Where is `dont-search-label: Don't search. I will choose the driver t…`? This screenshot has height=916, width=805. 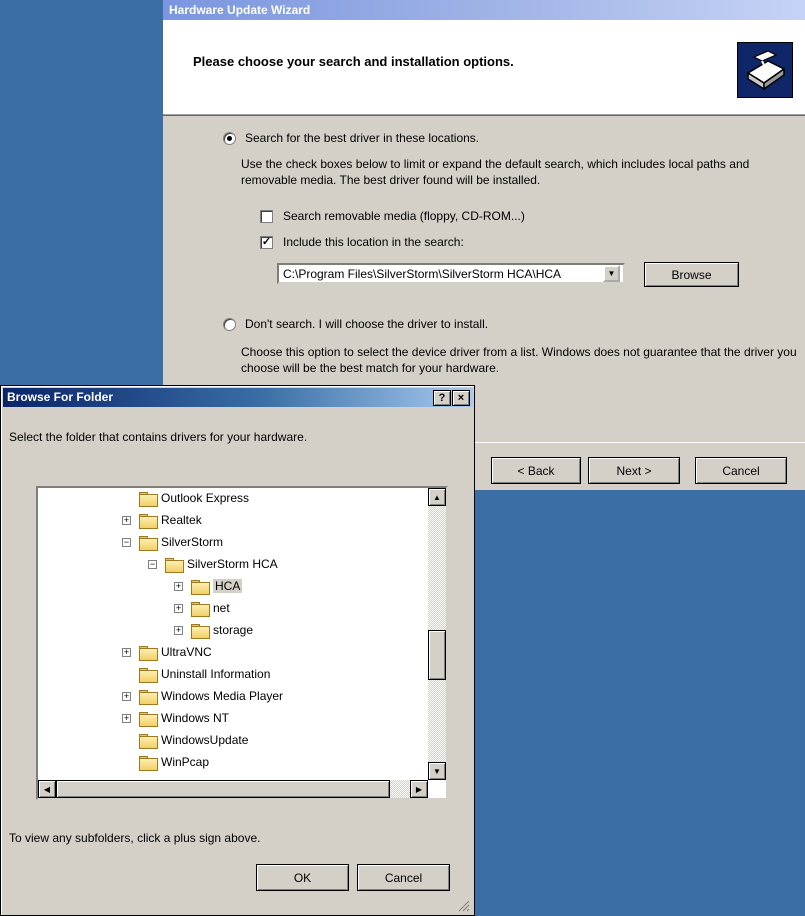
dont-search-label: Don't search. I will choose the driver t… is located at coordinates (366, 324).